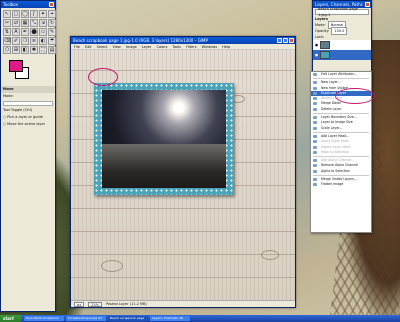 The height and width of the screenshot is (322, 400). I want to click on menu-filters: Filters, so click(191, 46).